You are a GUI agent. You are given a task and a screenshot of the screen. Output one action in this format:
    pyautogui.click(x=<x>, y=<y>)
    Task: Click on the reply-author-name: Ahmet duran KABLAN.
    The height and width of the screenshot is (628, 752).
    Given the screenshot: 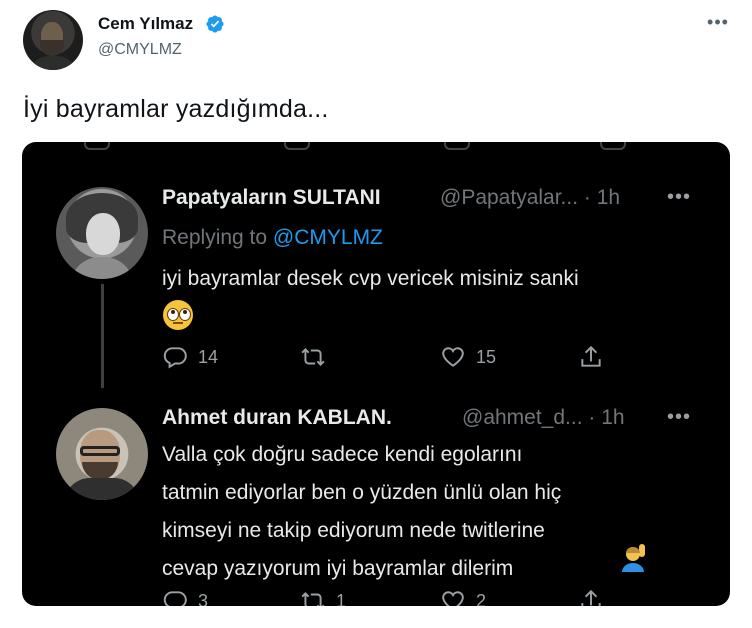 What is the action you would take?
    pyautogui.click(x=277, y=417)
    